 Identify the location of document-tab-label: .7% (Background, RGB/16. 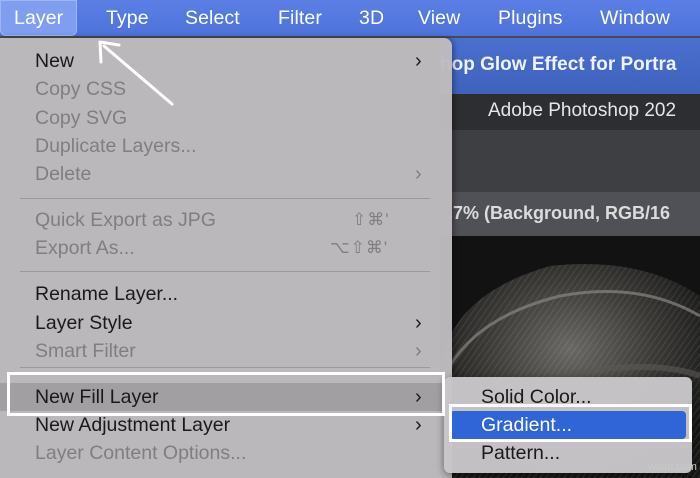
(559, 213).